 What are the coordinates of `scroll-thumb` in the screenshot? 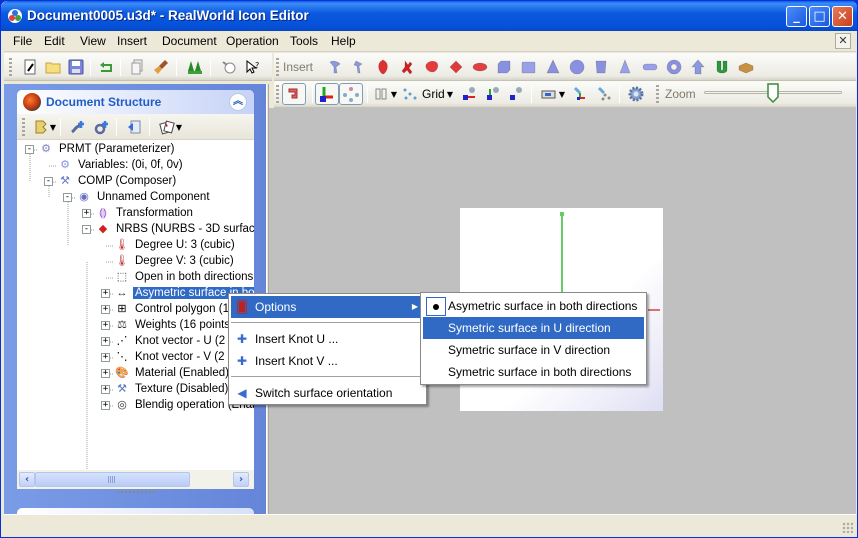 It's located at (112, 479).